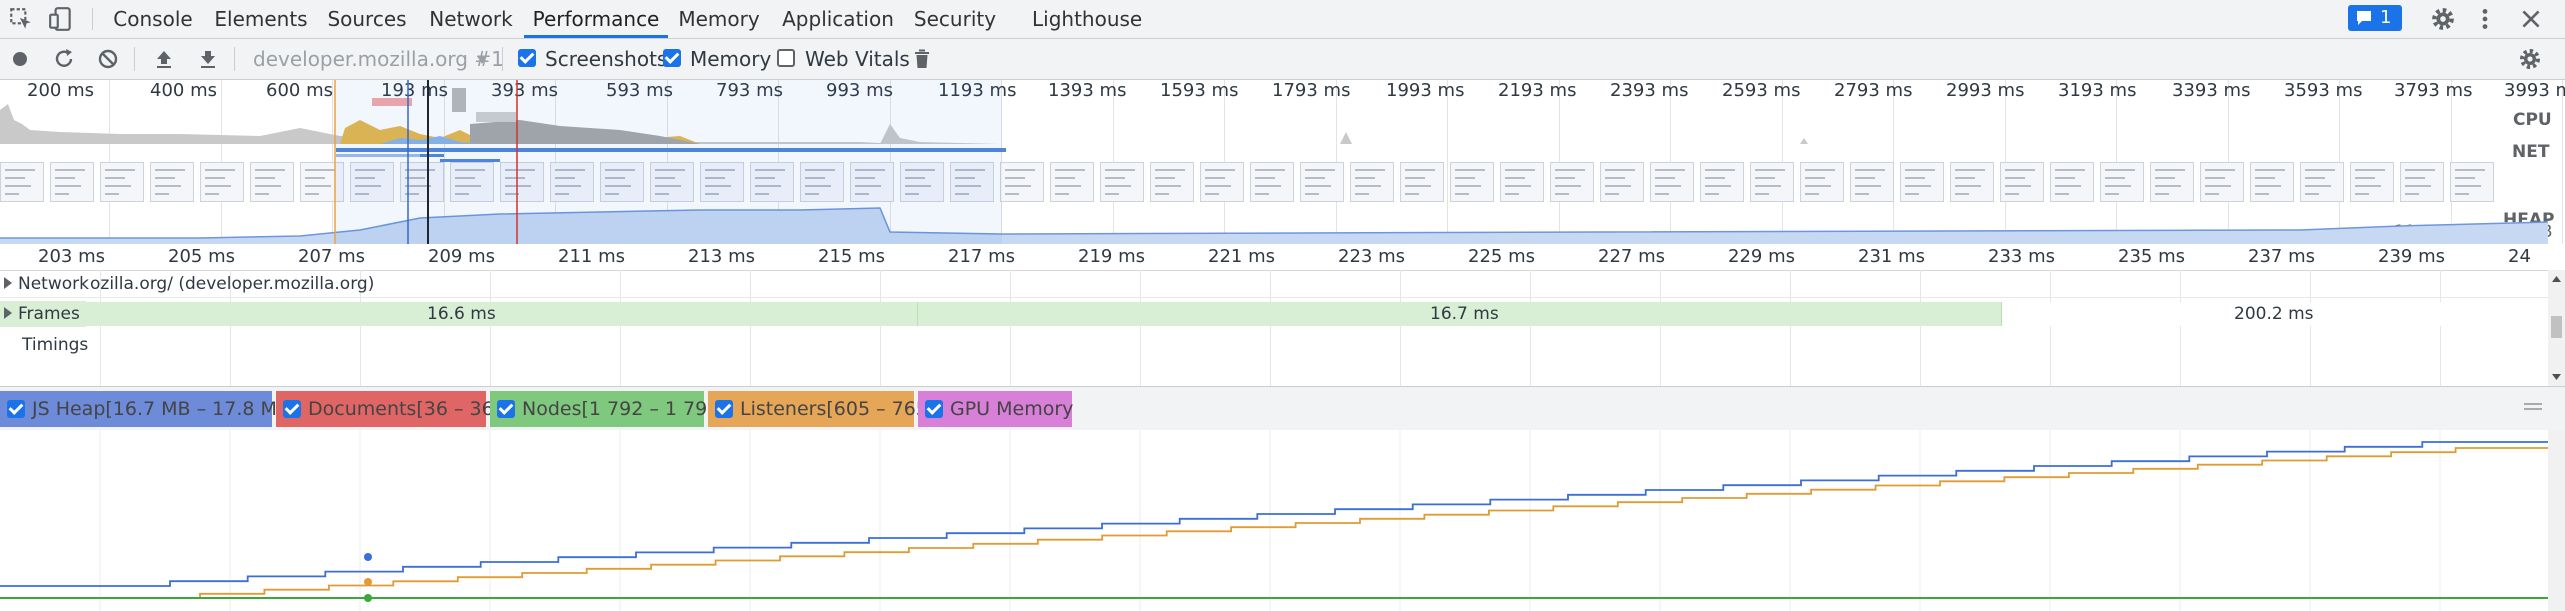 The image size is (2565, 611). I want to click on ruler-tick-label: 235 ms, so click(2151, 256).